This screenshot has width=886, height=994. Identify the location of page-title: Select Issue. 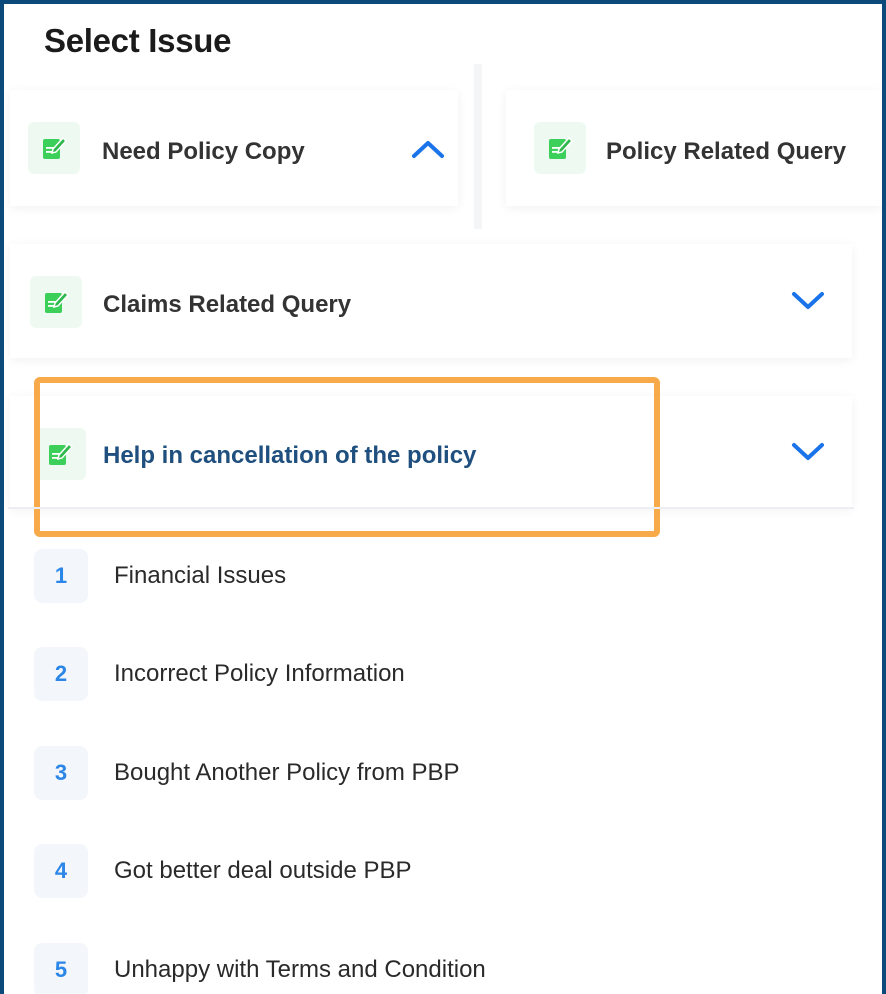
(138, 40).